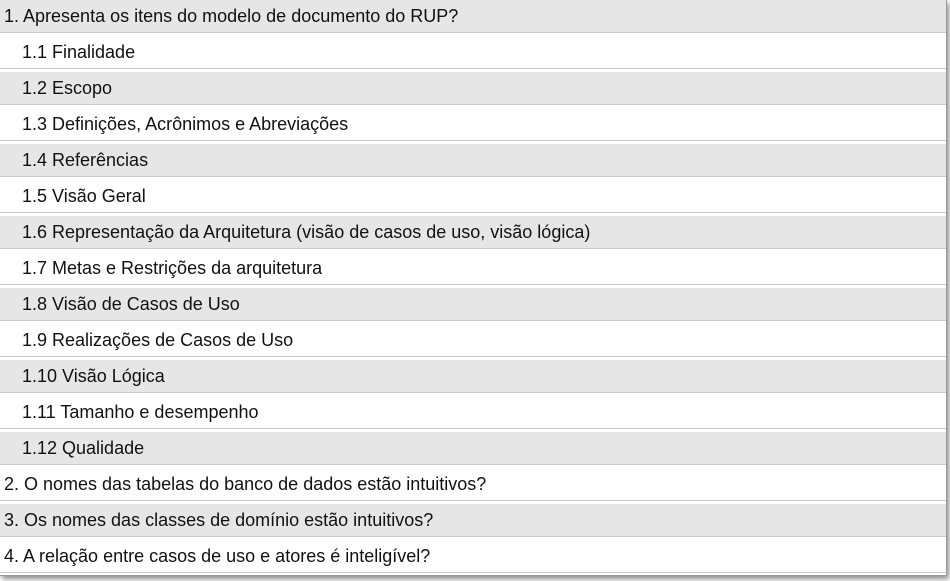  Describe the element at coordinates (473, 88) in the screenshot. I see `checklist-row: 1.2 Escopo` at that location.